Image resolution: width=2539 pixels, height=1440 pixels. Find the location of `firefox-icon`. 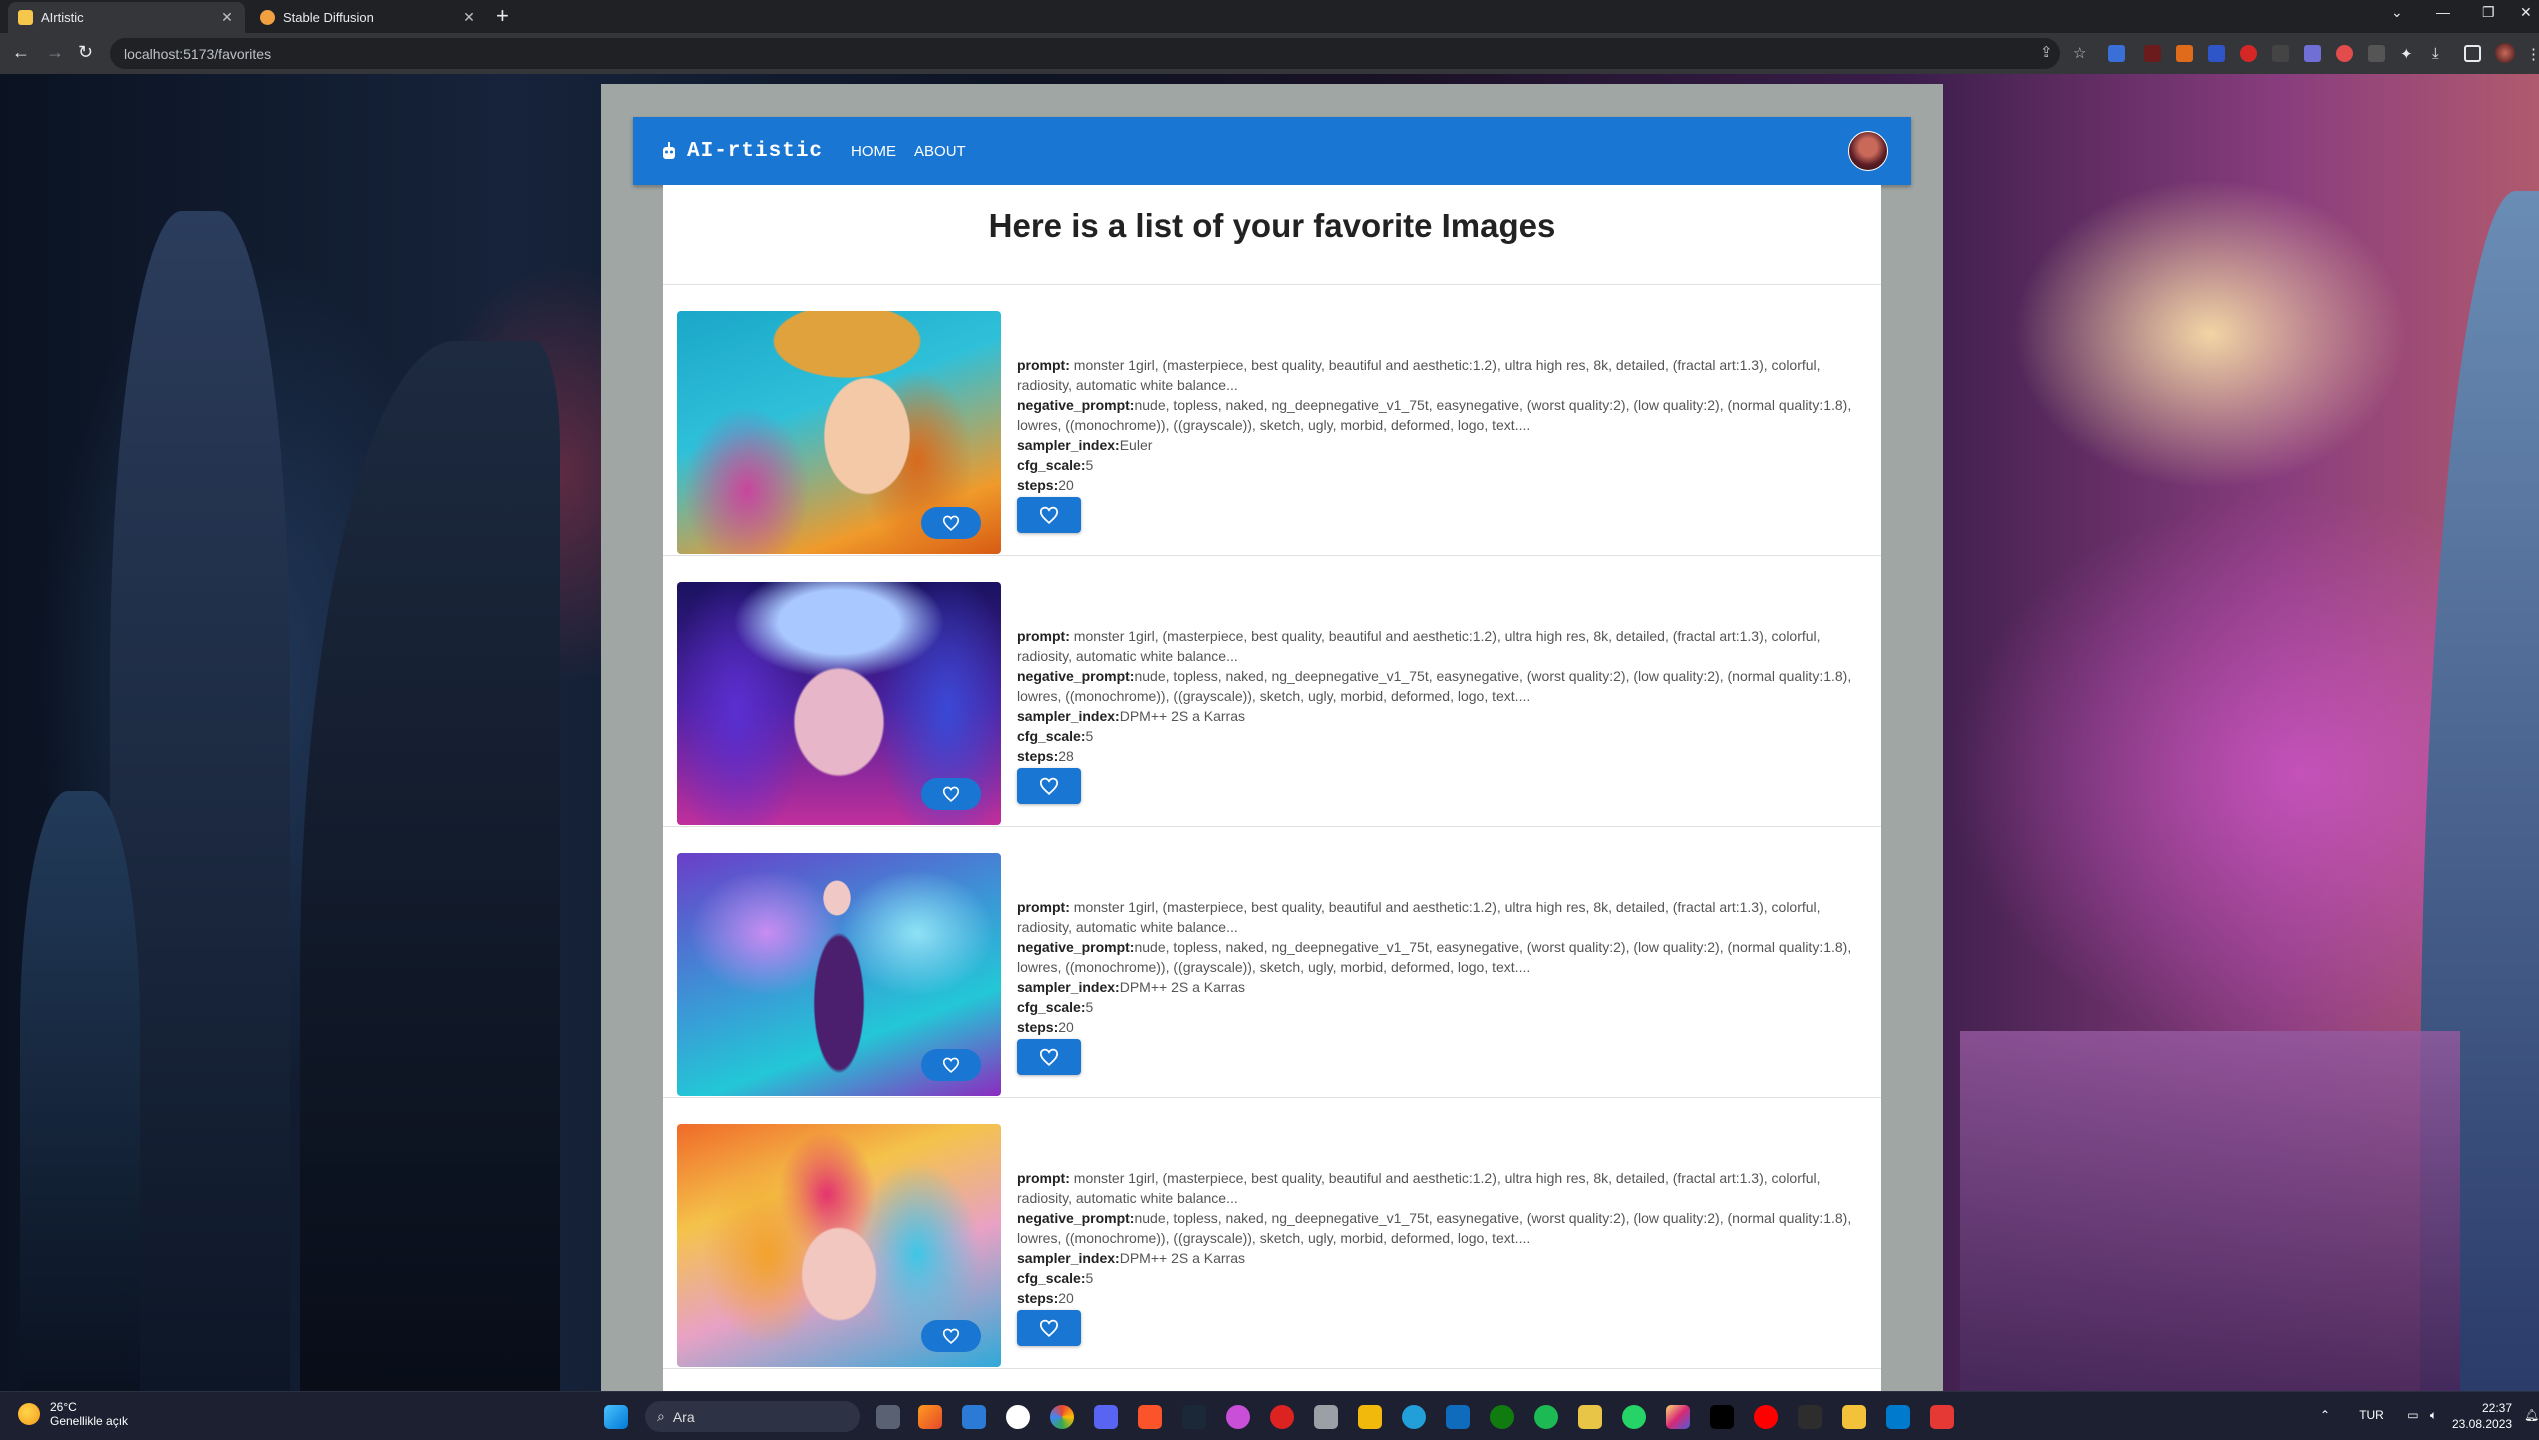

firefox-icon is located at coordinates (930, 1417).